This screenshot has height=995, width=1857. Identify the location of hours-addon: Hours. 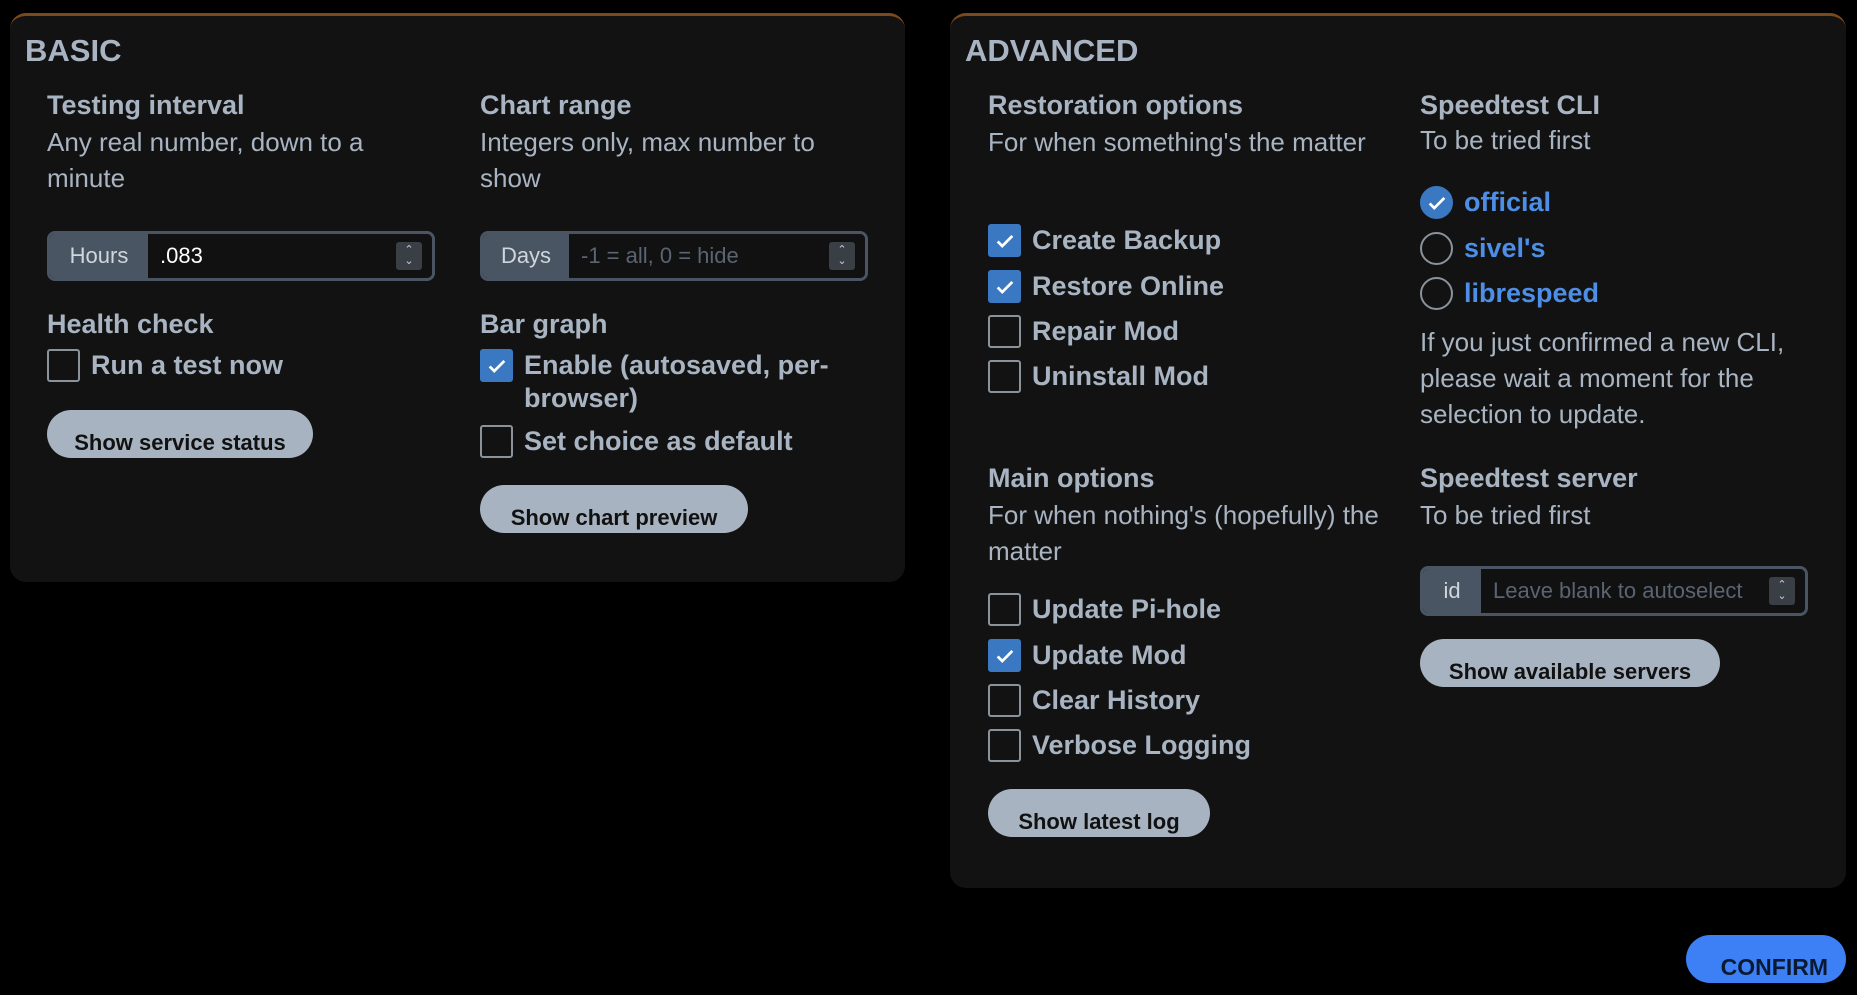
(99, 256).